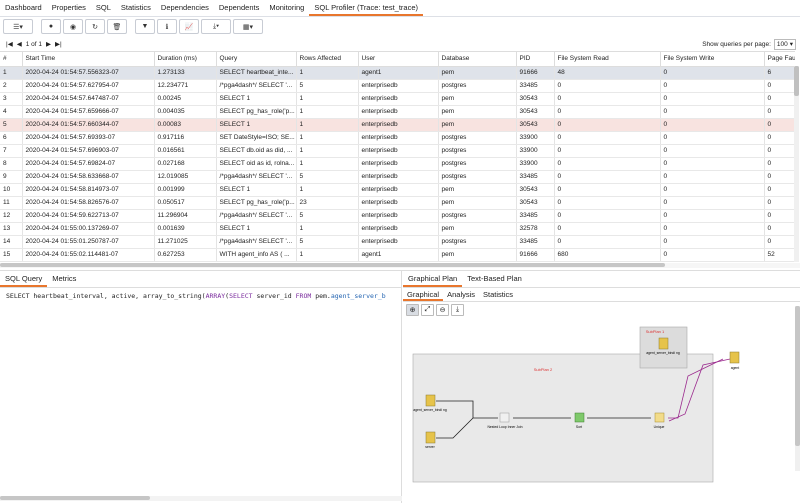 This screenshot has height=503, width=800. What do you see at coordinates (64, 279) in the screenshot?
I see `tab-metrics: Metrics` at bounding box center [64, 279].